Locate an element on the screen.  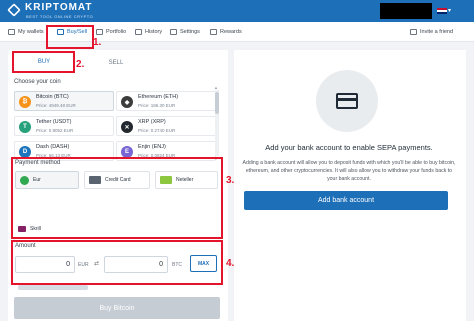
logo-icon is located at coordinates (14, 10).